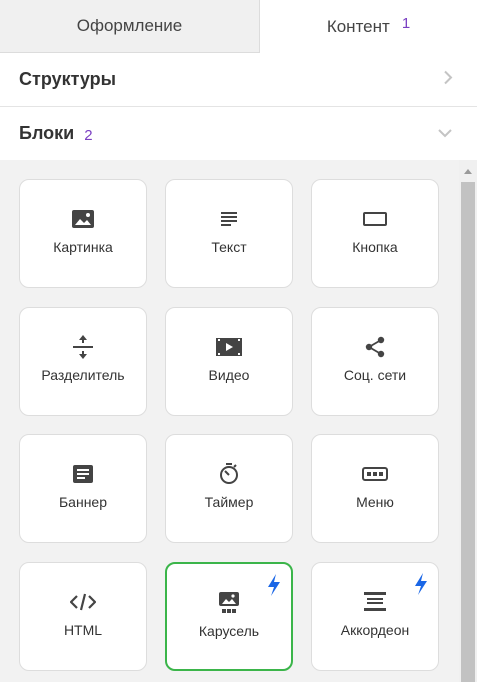 The image size is (477, 682). What do you see at coordinates (67, 79) in the screenshot?
I see `section-structures-title: Структуры` at bounding box center [67, 79].